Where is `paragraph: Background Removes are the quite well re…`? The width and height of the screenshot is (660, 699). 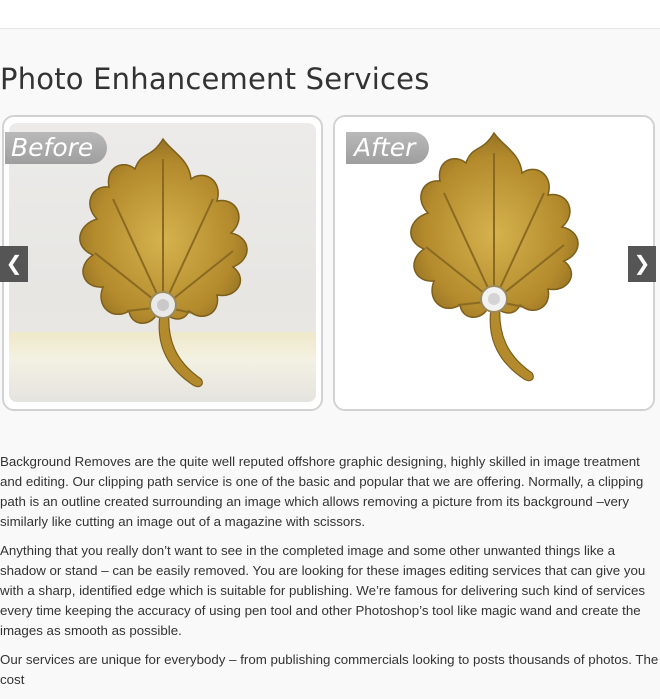 paragraph: Background Removes are the quite well re… is located at coordinates (322, 491).